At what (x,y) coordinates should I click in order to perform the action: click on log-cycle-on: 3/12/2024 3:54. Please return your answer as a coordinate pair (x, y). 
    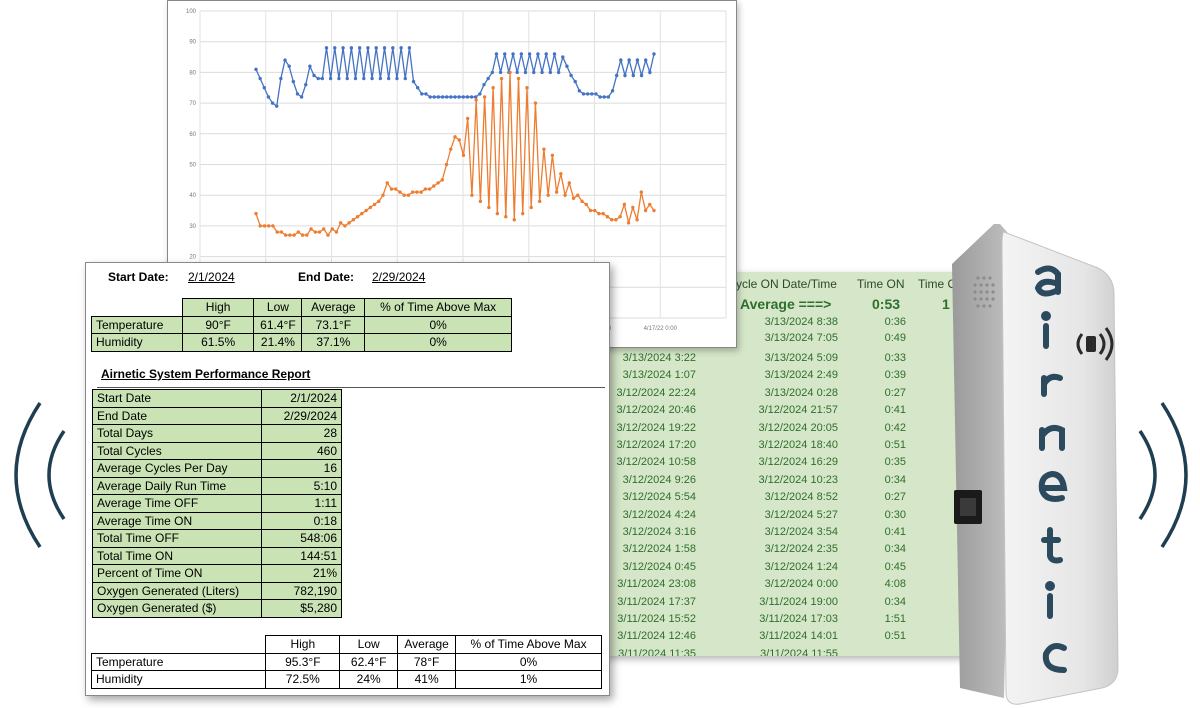
    Looking at the image, I should click on (801, 532).